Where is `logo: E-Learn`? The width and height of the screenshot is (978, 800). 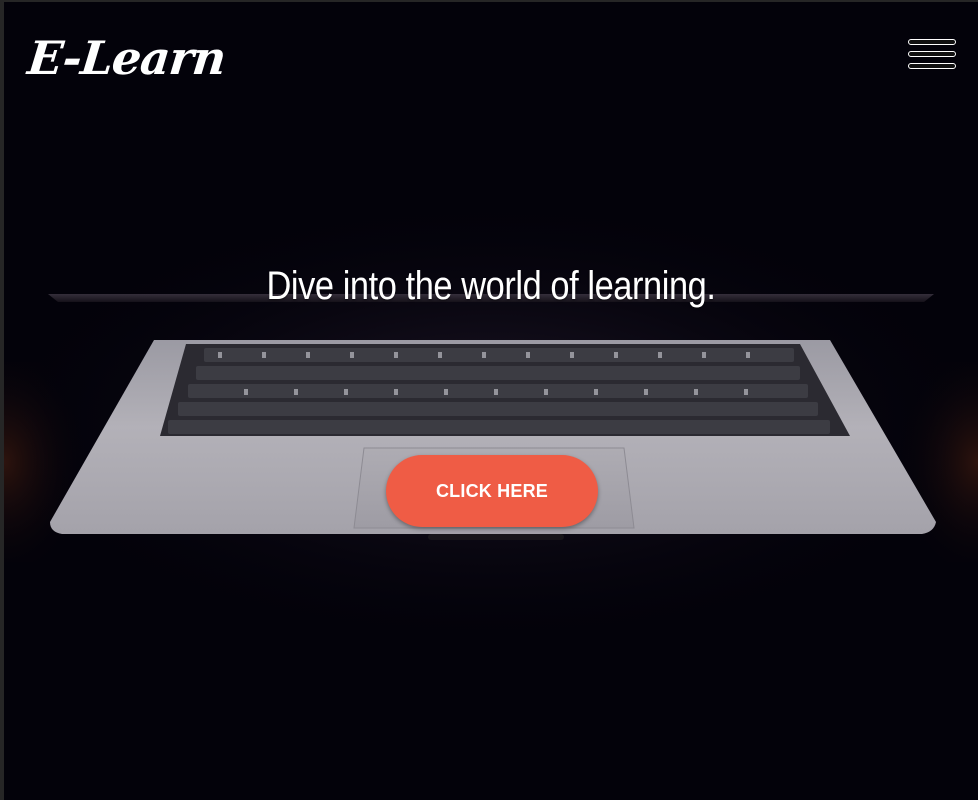
logo: E-Learn is located at coordinates (126, 58).